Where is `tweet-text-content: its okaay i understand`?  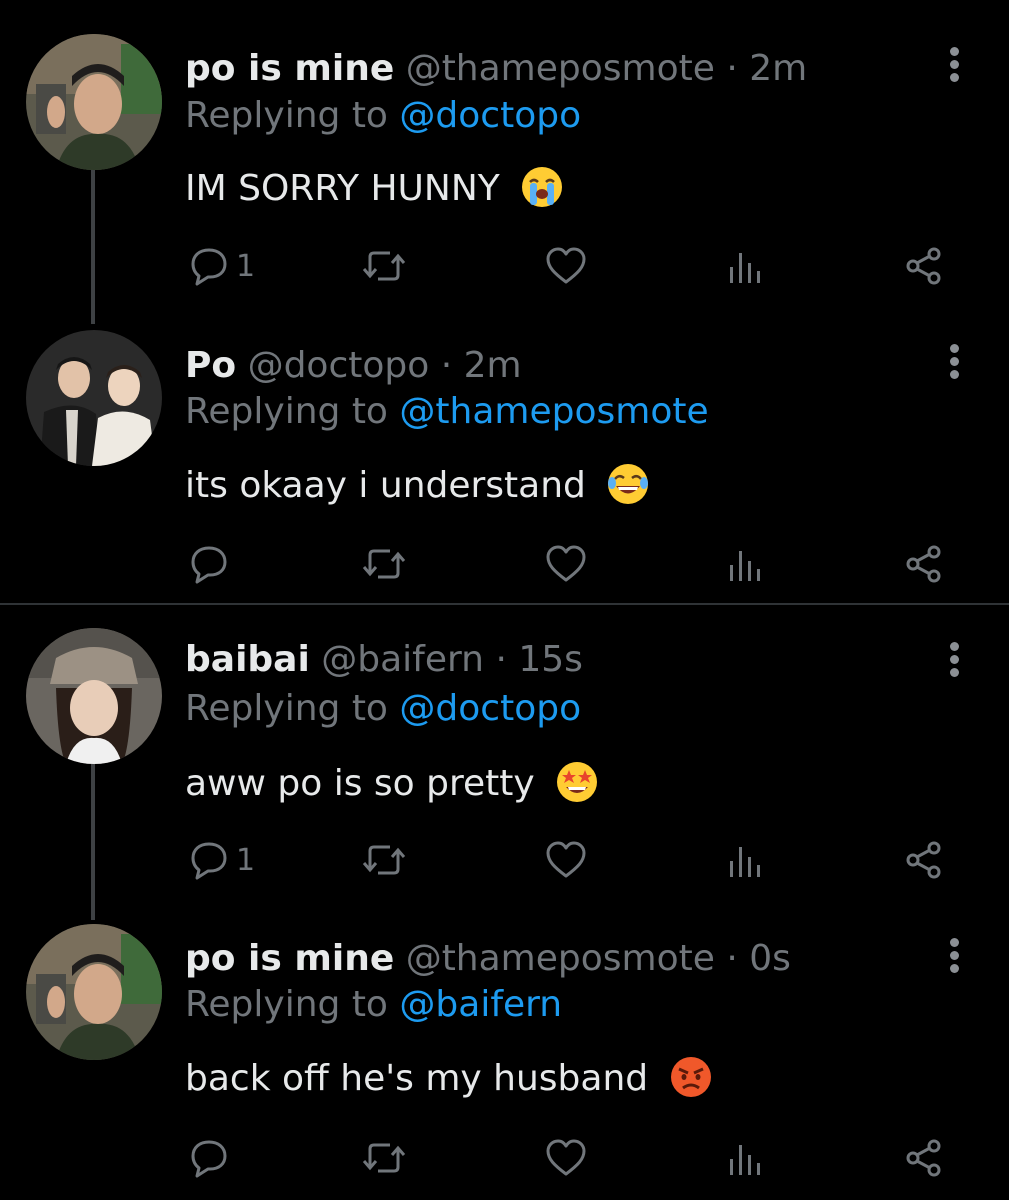
tweet-text-content: its okaay i understand is located at coordinates (385, 485).